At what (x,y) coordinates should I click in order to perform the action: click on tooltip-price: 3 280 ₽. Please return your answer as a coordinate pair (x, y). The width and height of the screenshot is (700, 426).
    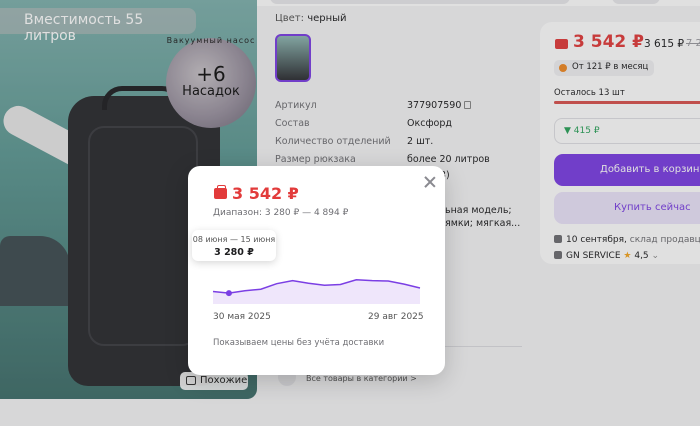
    Looking at the image, I should click on (234, 252).